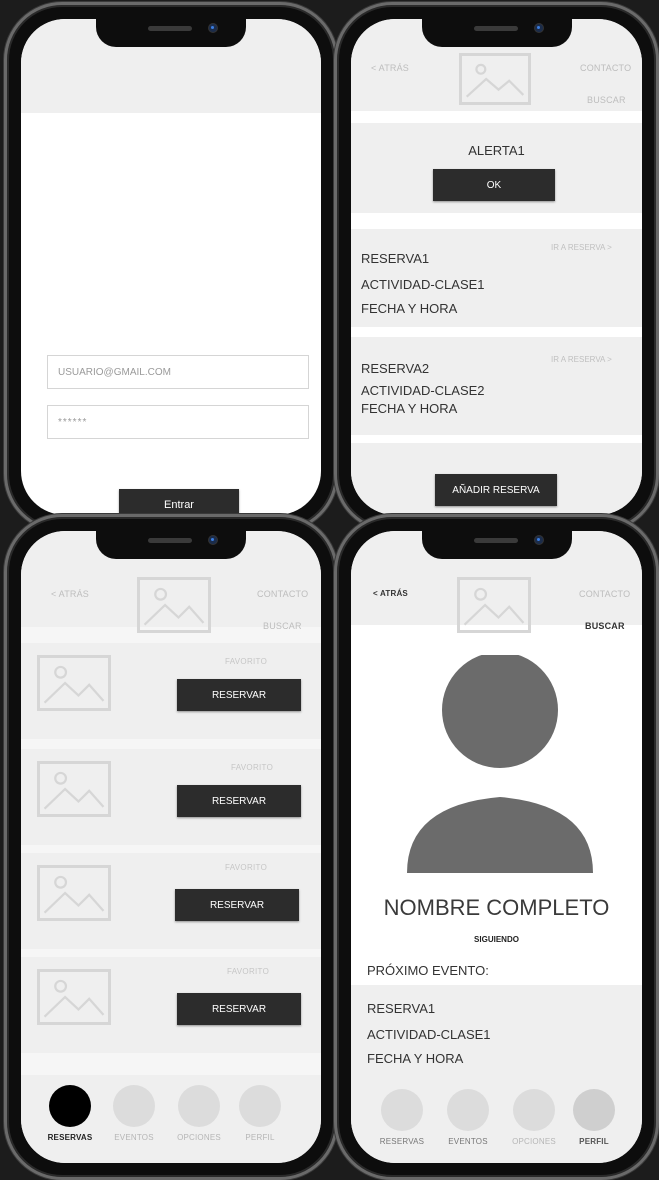  Describe the element at coordinates (415, 1058) in the screenshot. I see `event-datetime: FECHA Y HORA` at that location.